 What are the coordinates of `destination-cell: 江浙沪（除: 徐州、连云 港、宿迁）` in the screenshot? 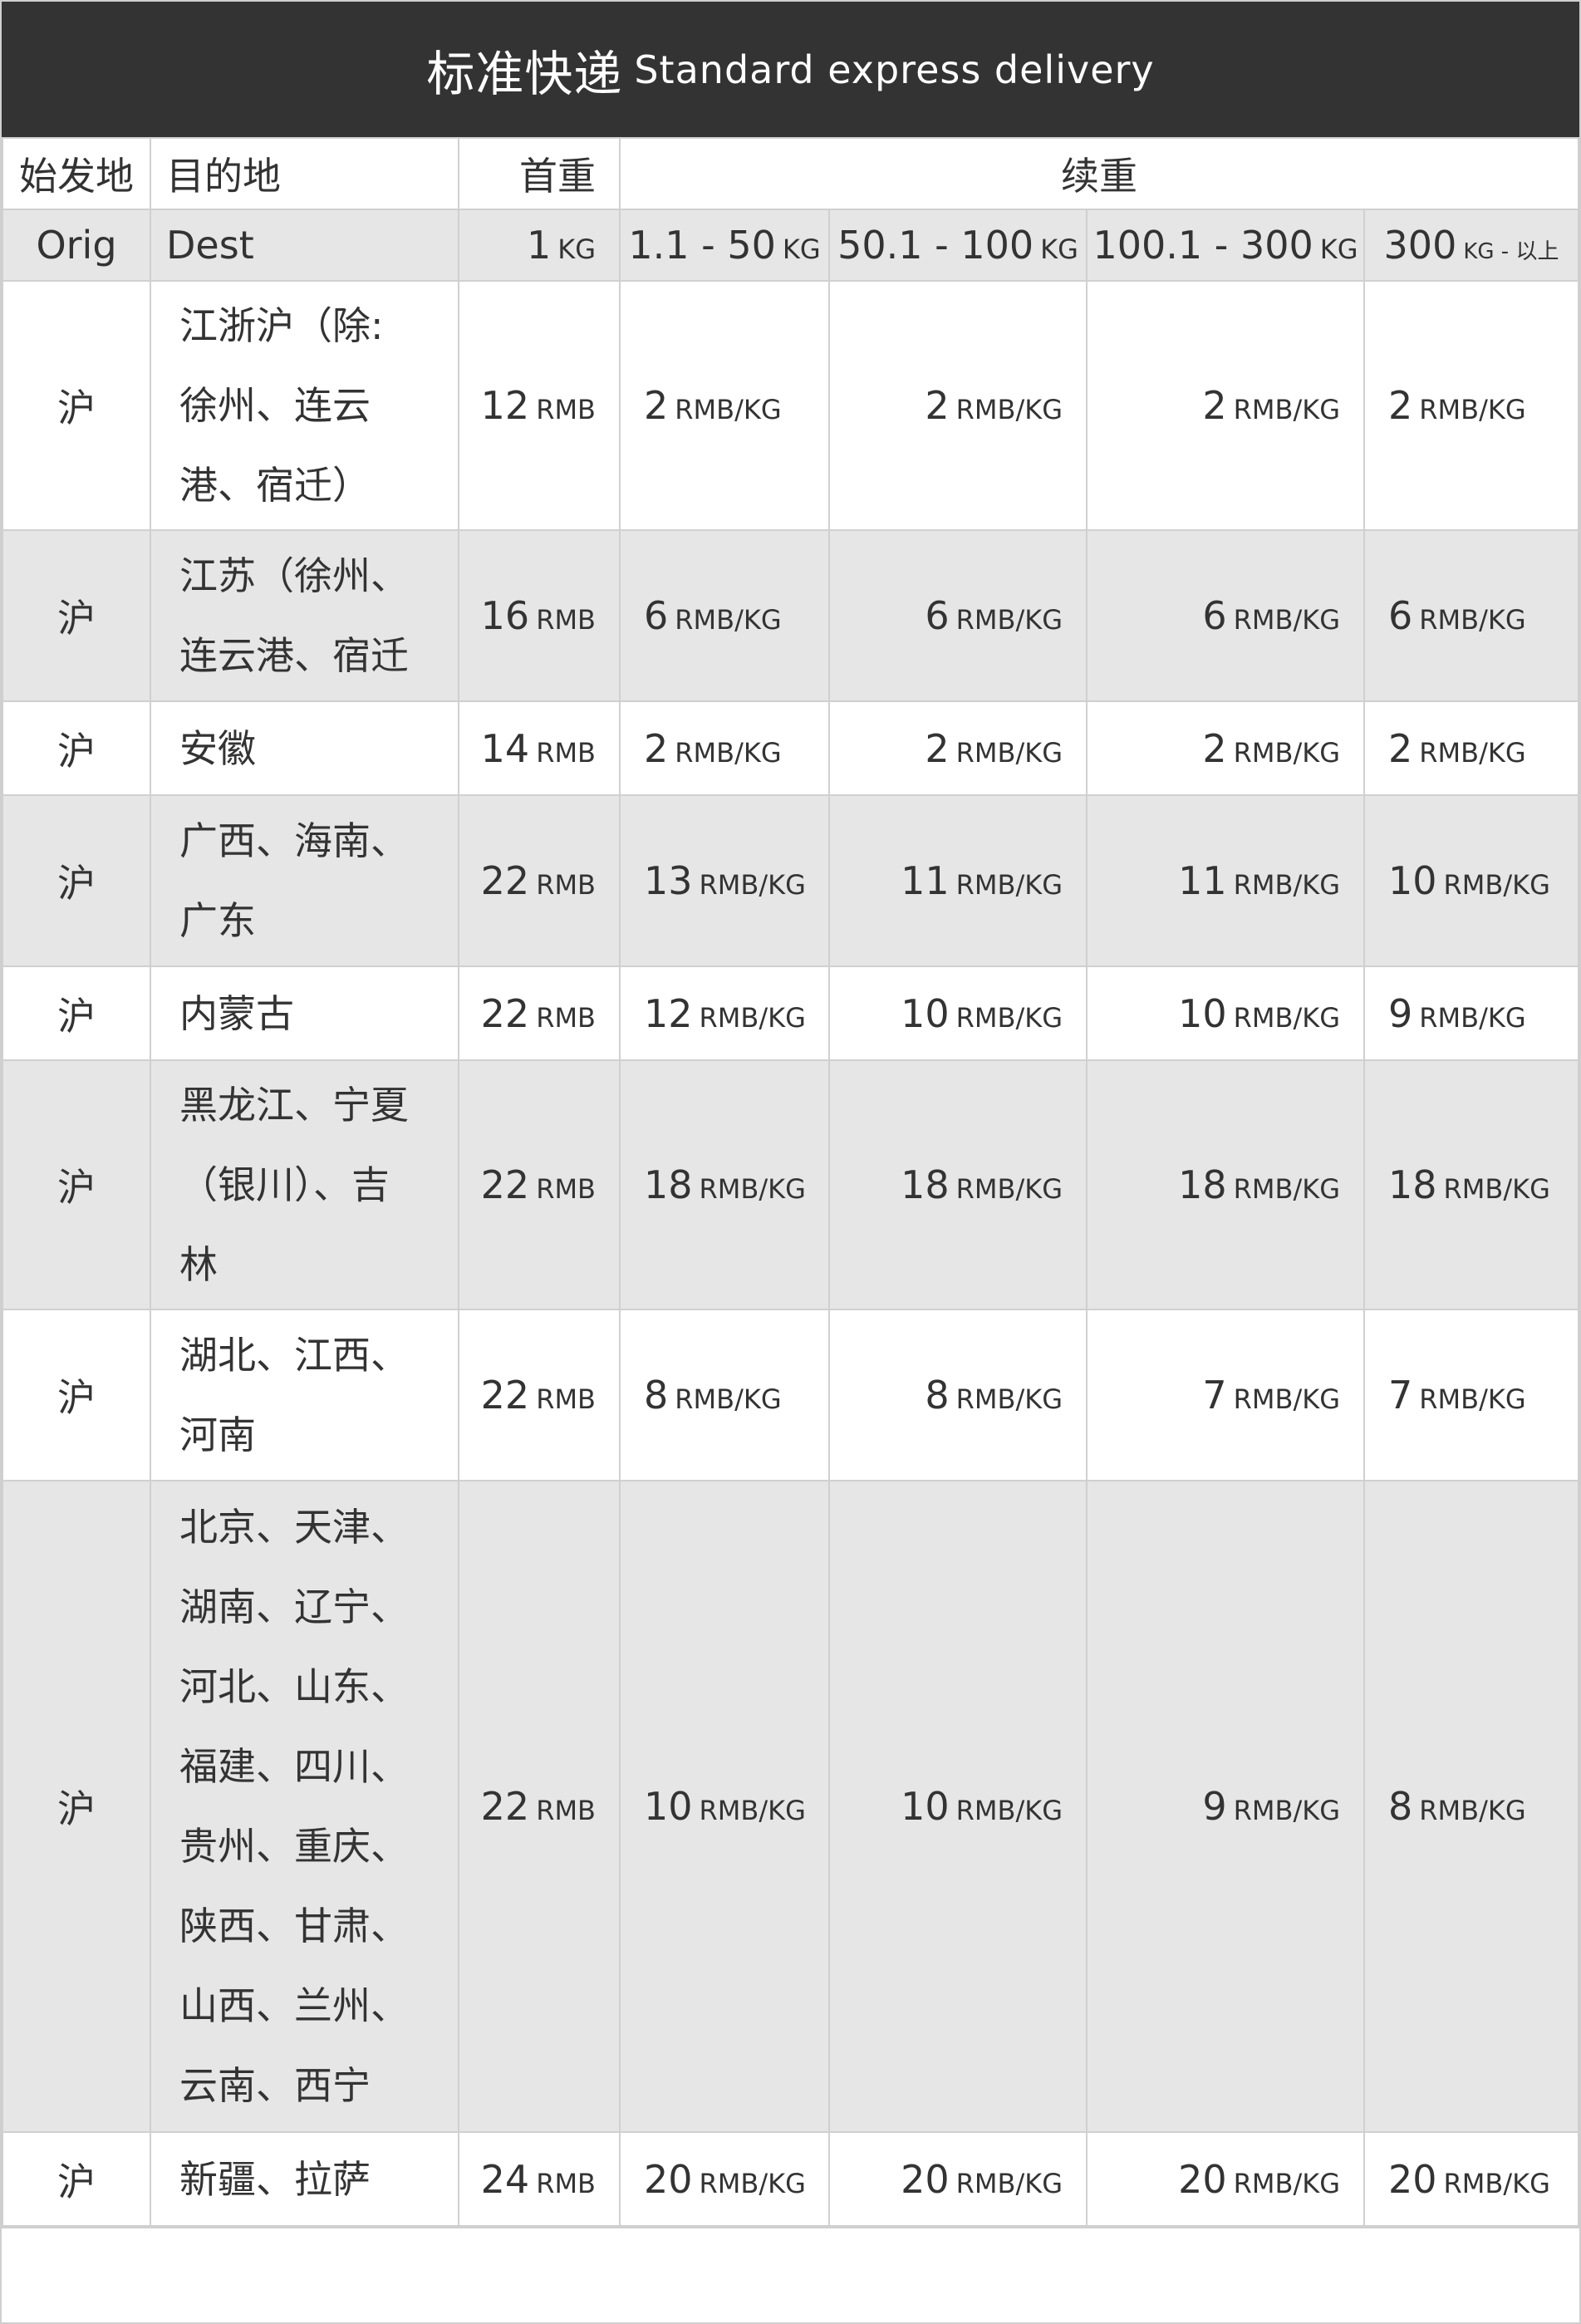 It's located at (304, 405).